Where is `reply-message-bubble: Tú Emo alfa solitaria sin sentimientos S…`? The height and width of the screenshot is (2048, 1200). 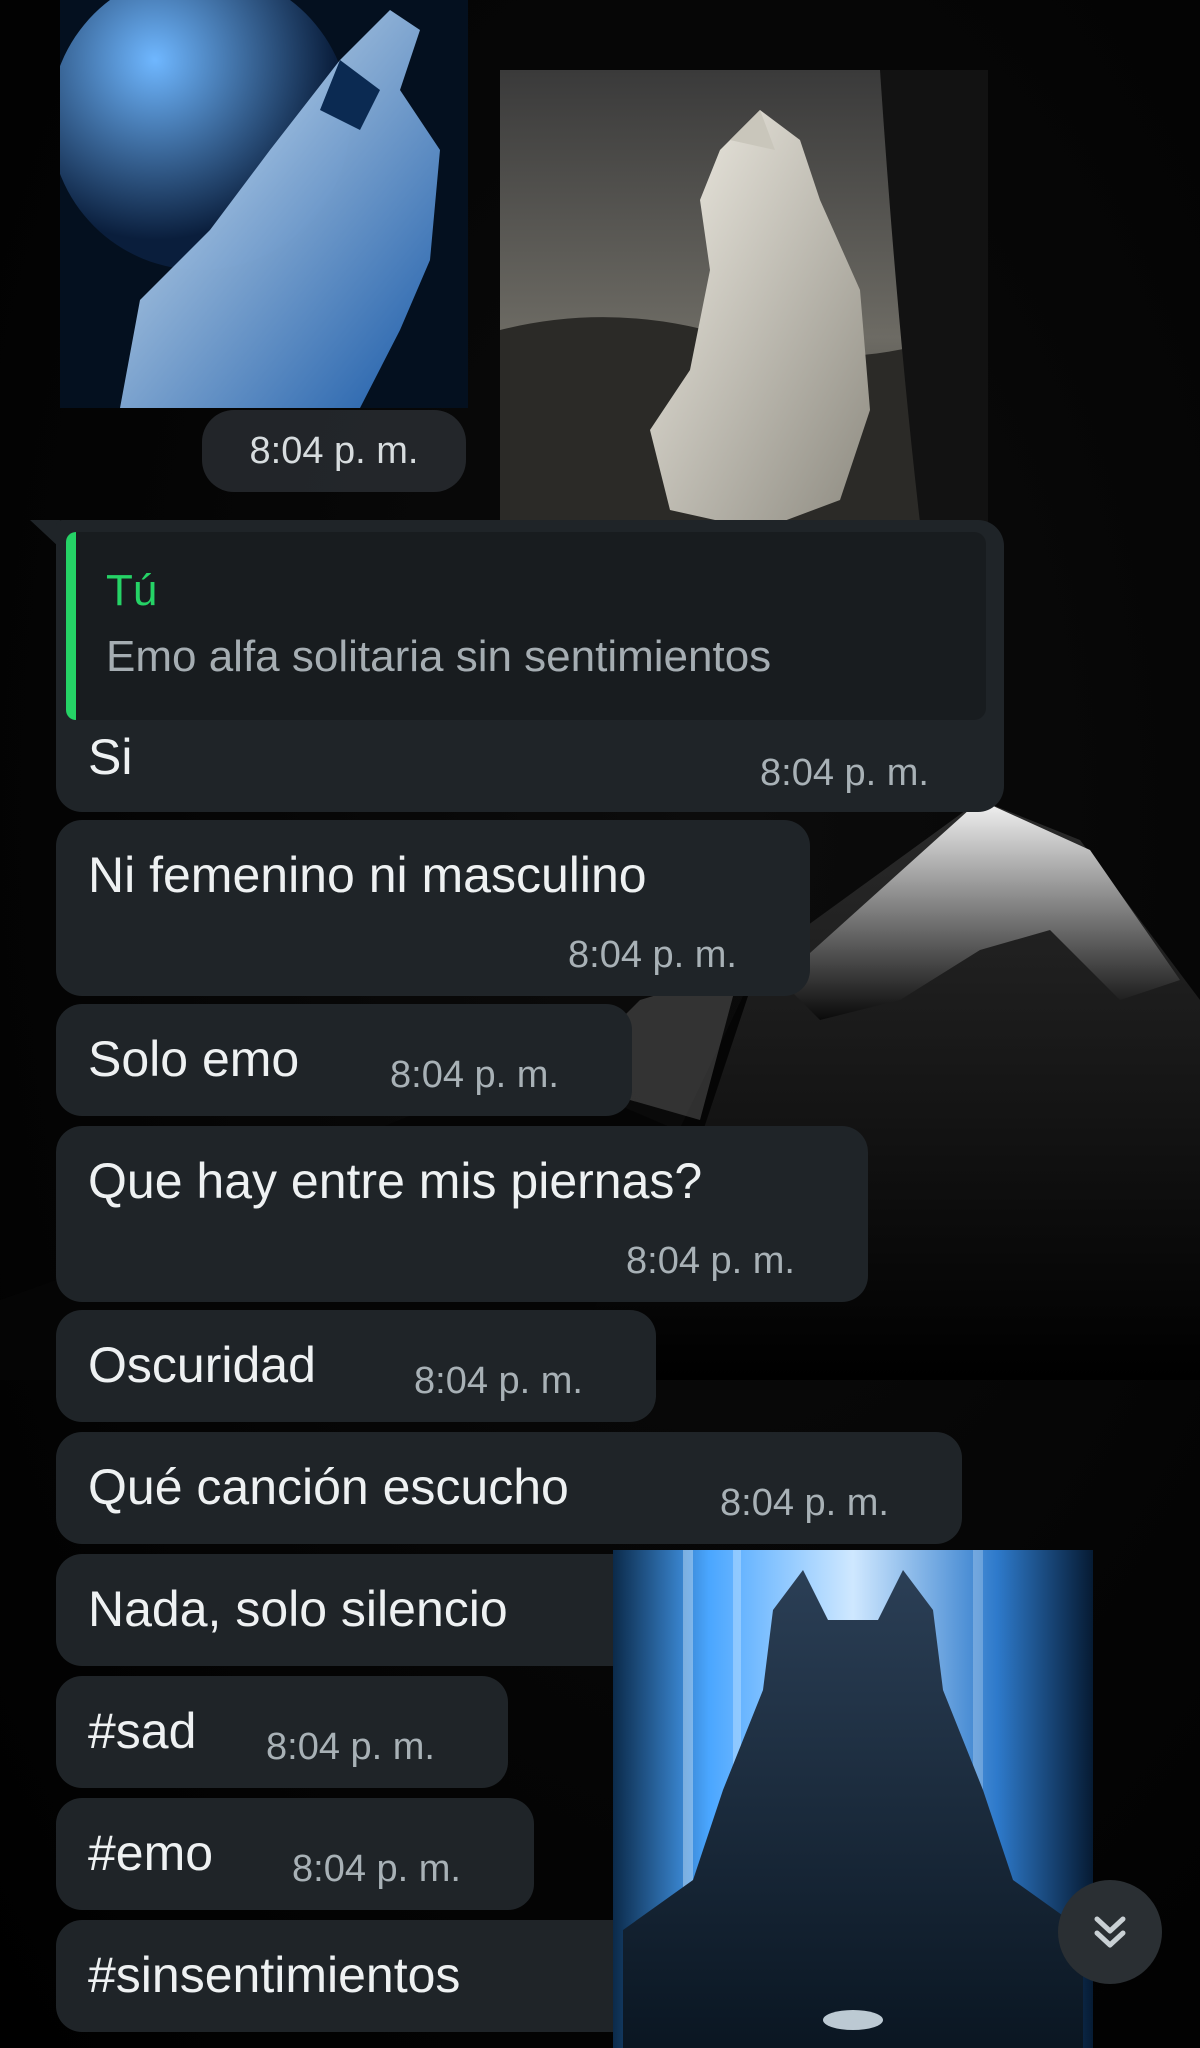
reply-message-bubble: Tú Emo alfa solitaria sin sentimientos S… is located at coordinates (530, 666).